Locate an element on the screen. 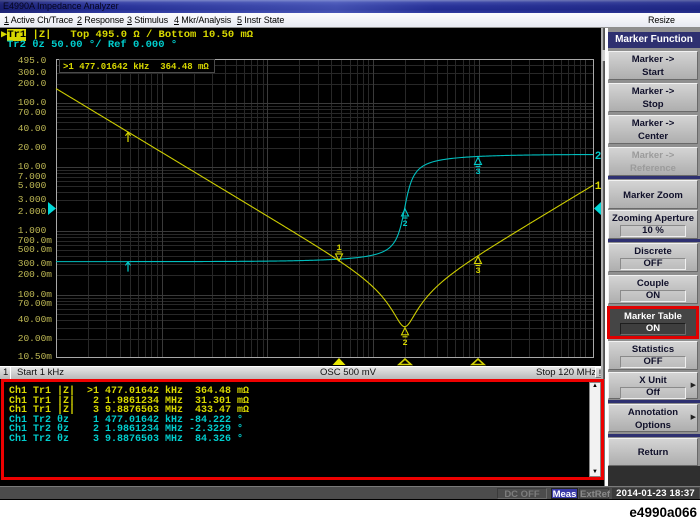  svg-text: >1 477.01642 kHz 364.48 mΩ is located at coordinates (136, 67).